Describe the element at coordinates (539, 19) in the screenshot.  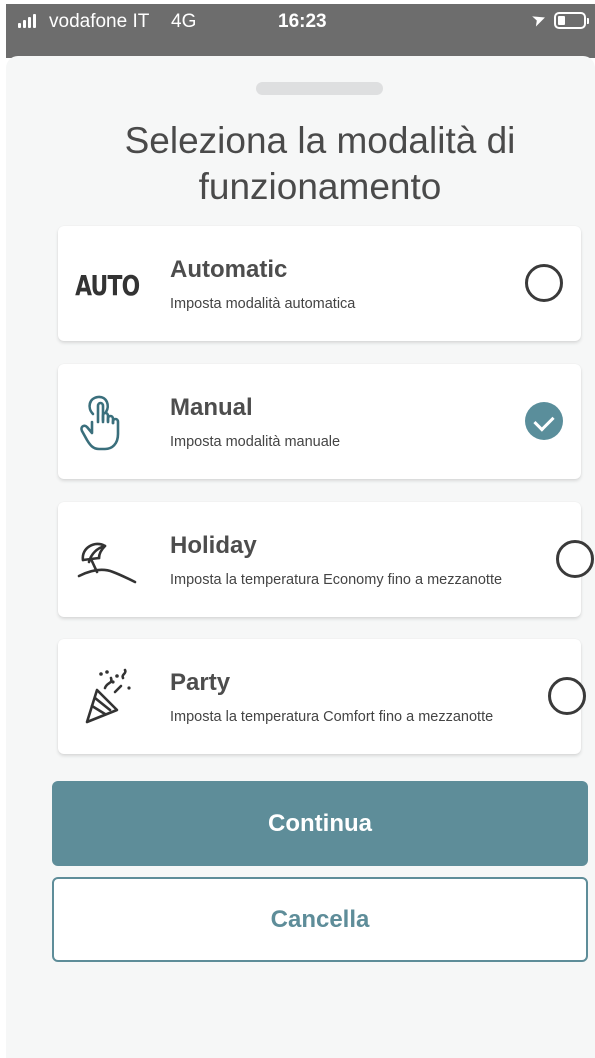
I see `location-arrow-icon: ➤` at that location.